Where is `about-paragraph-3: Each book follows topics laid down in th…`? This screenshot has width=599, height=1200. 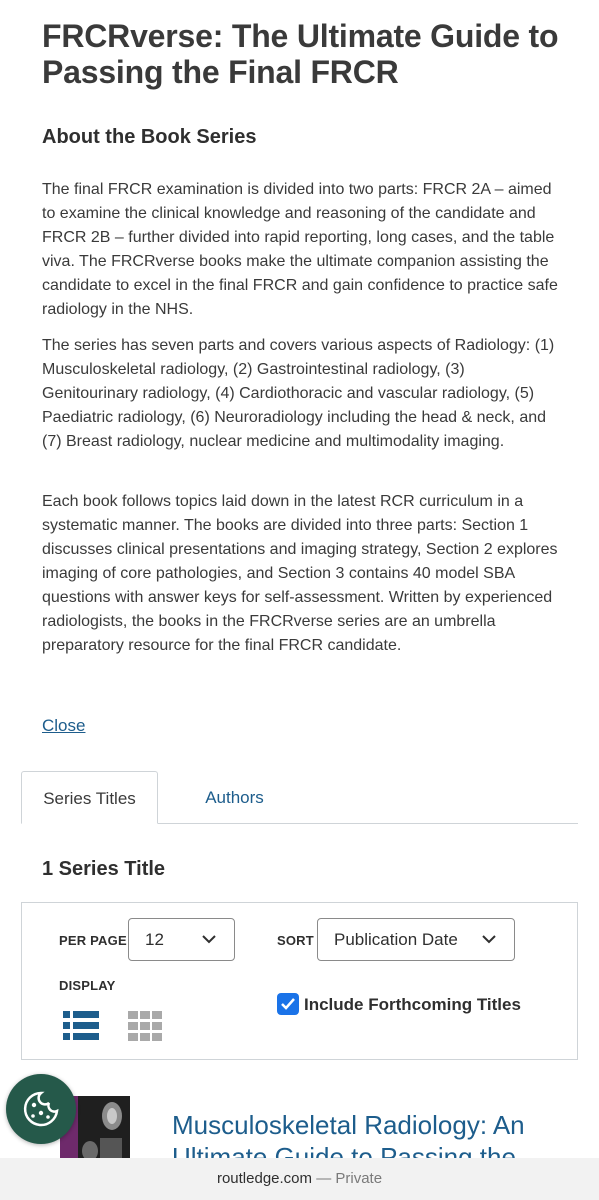
about-paragraph-3: Each book follows topics laid down in th… is located at coordinates (300, 573).